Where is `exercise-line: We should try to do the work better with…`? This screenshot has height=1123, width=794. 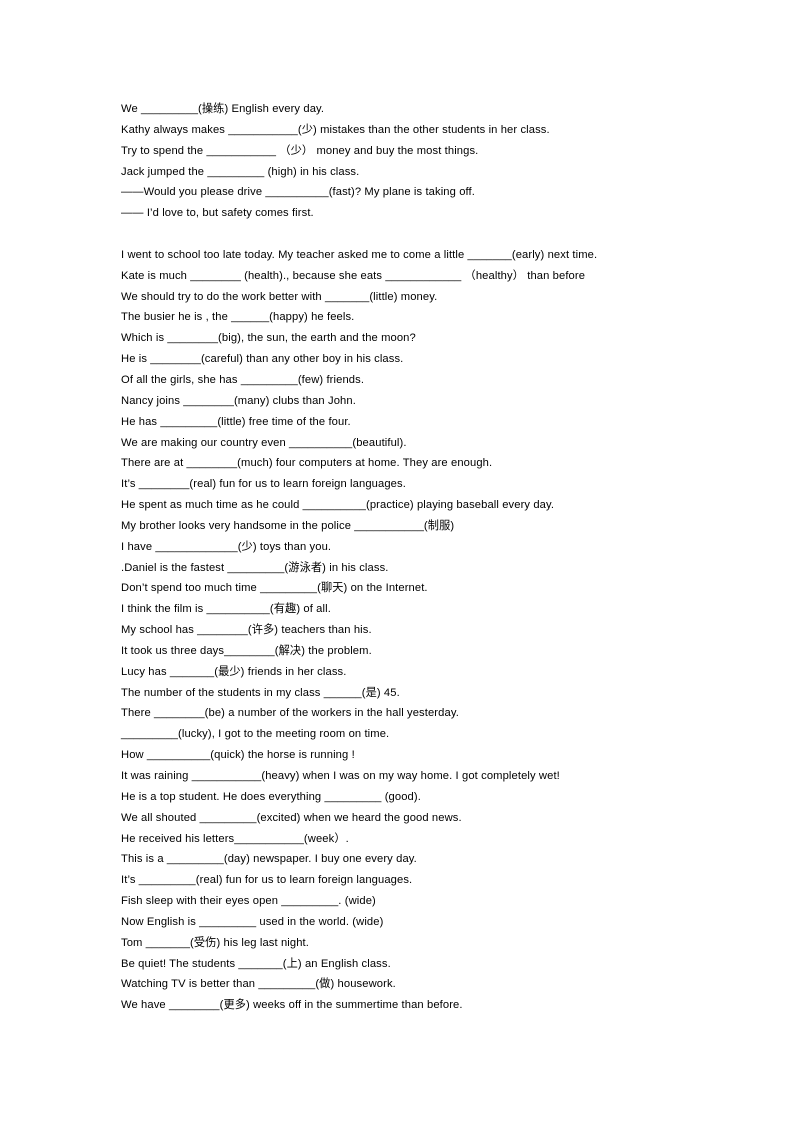 exercise-line: We should try to do the work better with… is located at coordinates (279, 296).